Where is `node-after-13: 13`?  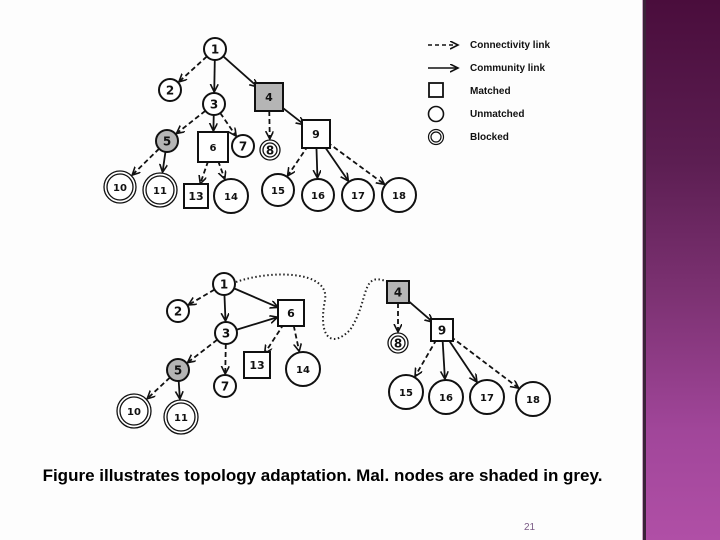 node-after-13: 13 is located at coordinates (257, 365).